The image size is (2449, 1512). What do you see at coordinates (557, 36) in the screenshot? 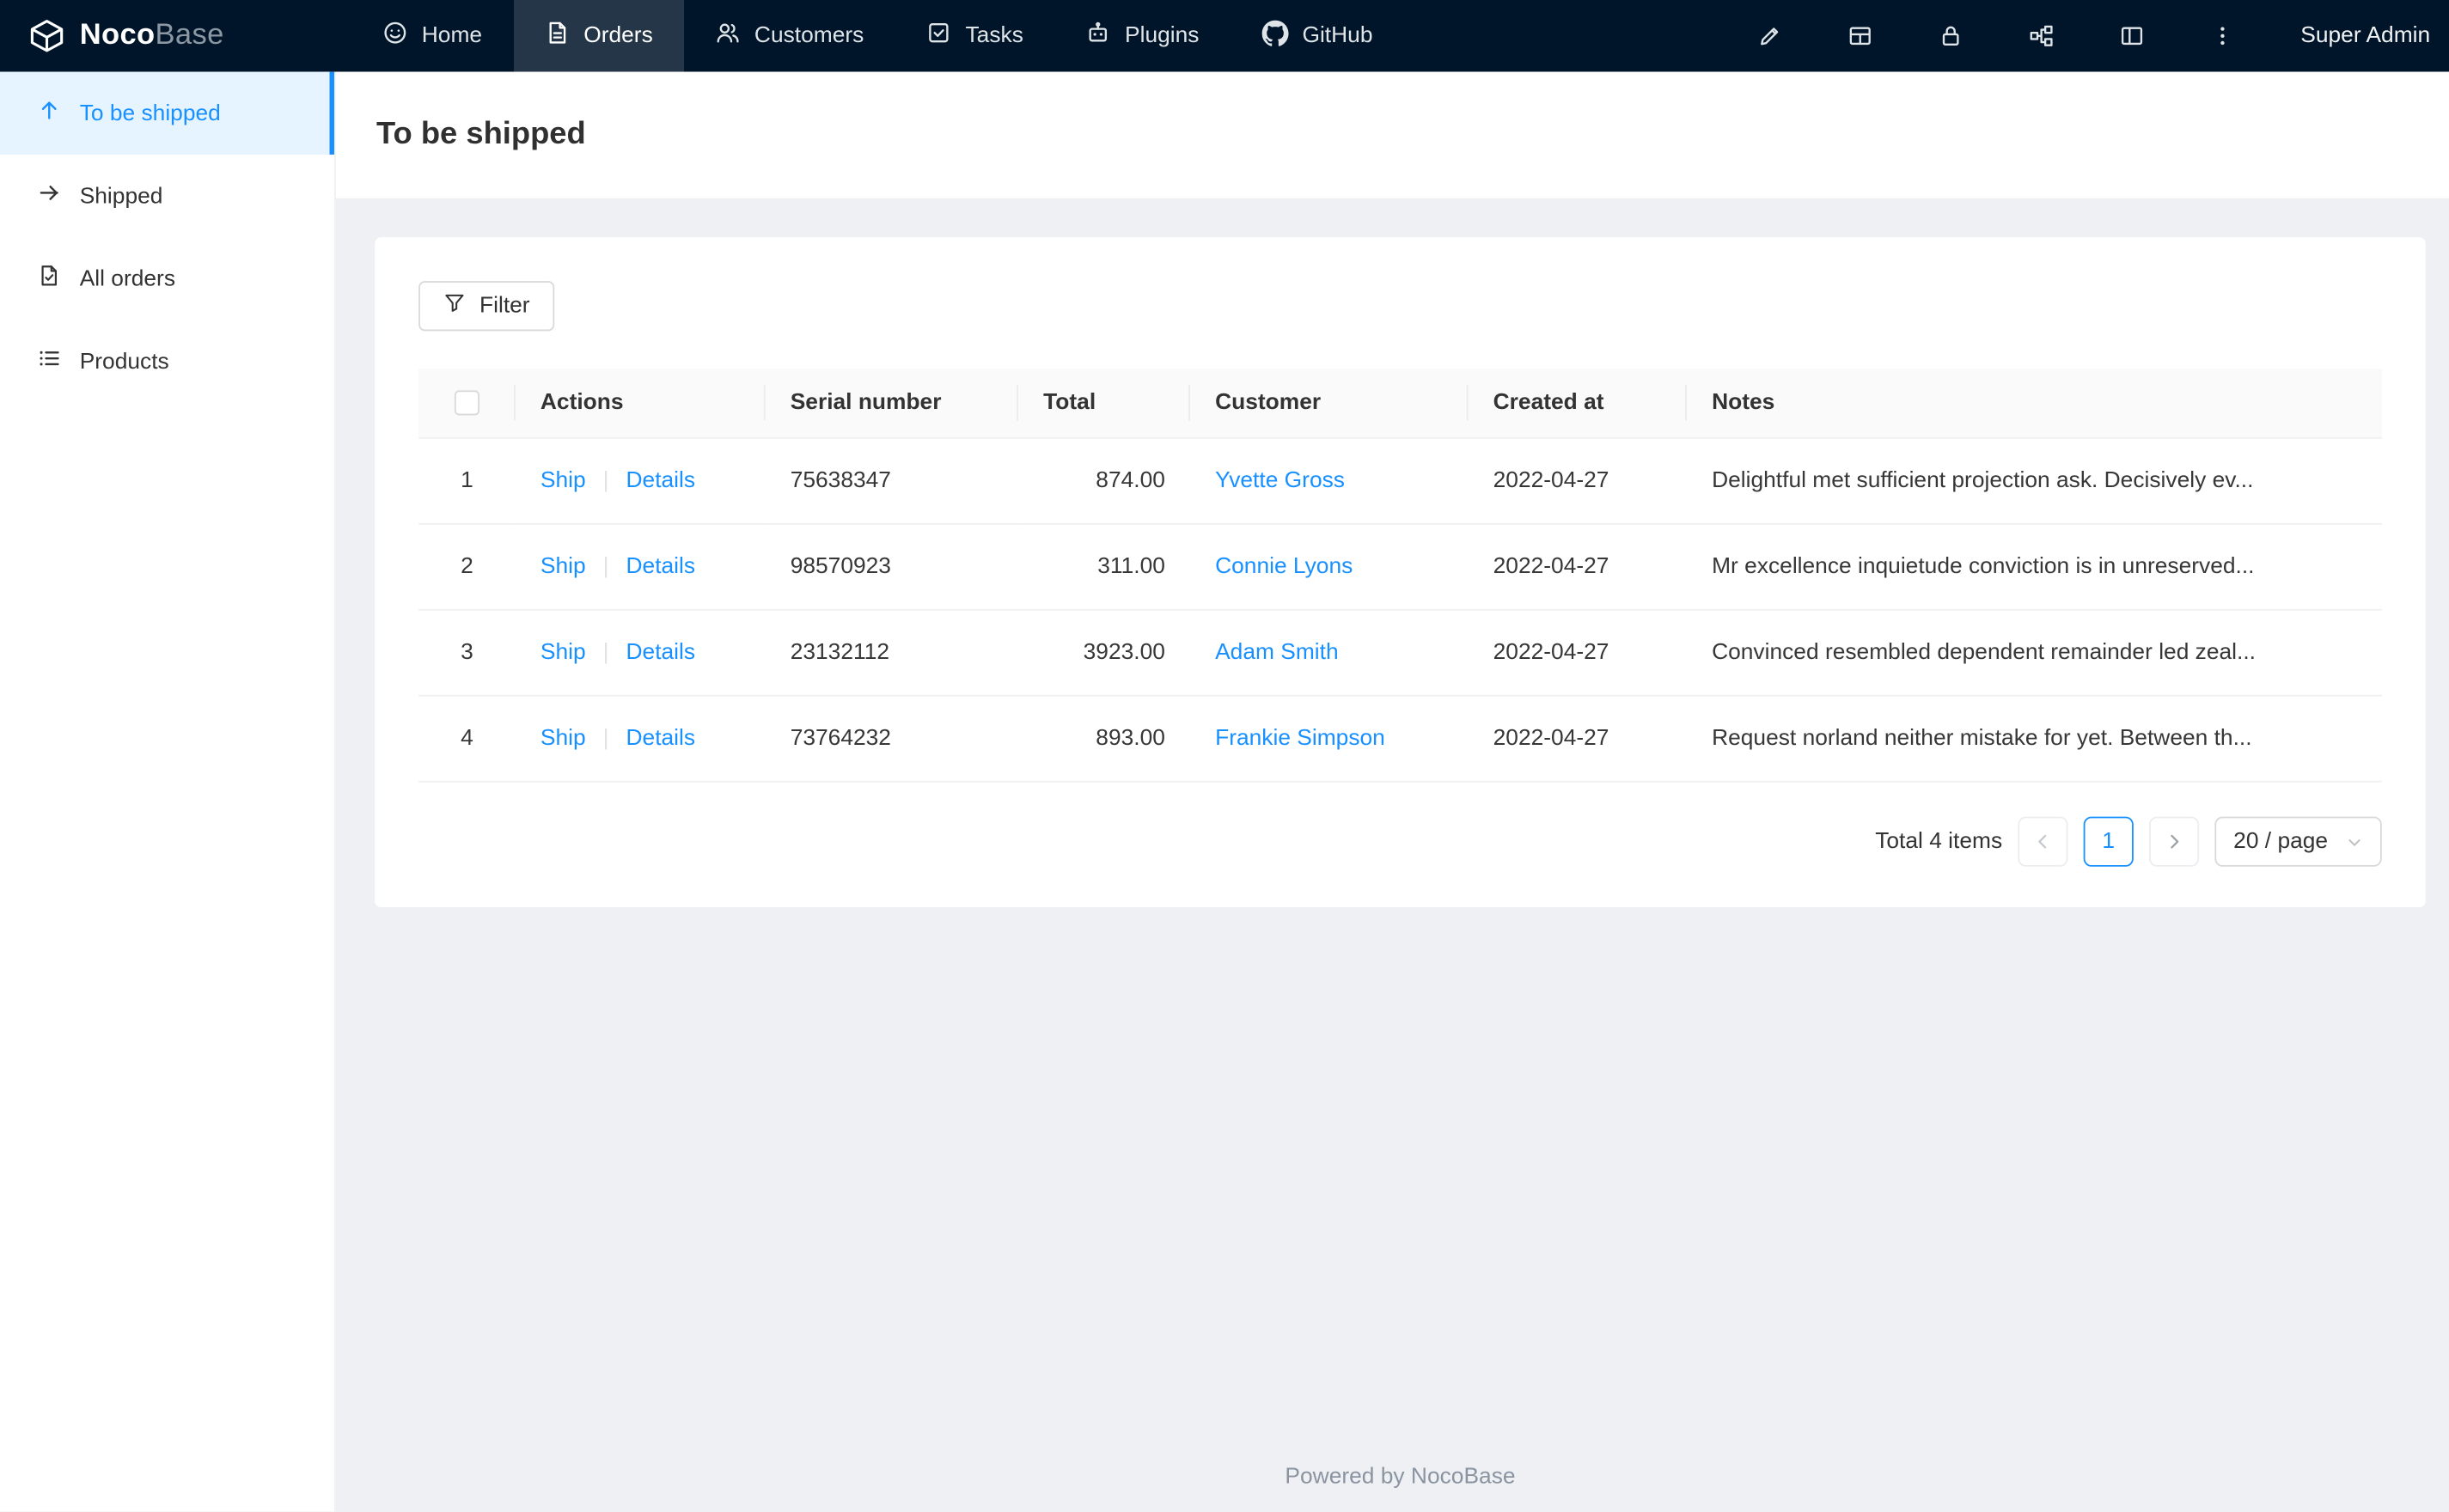
I see `orders-icon` at bounding box center [557, 36].